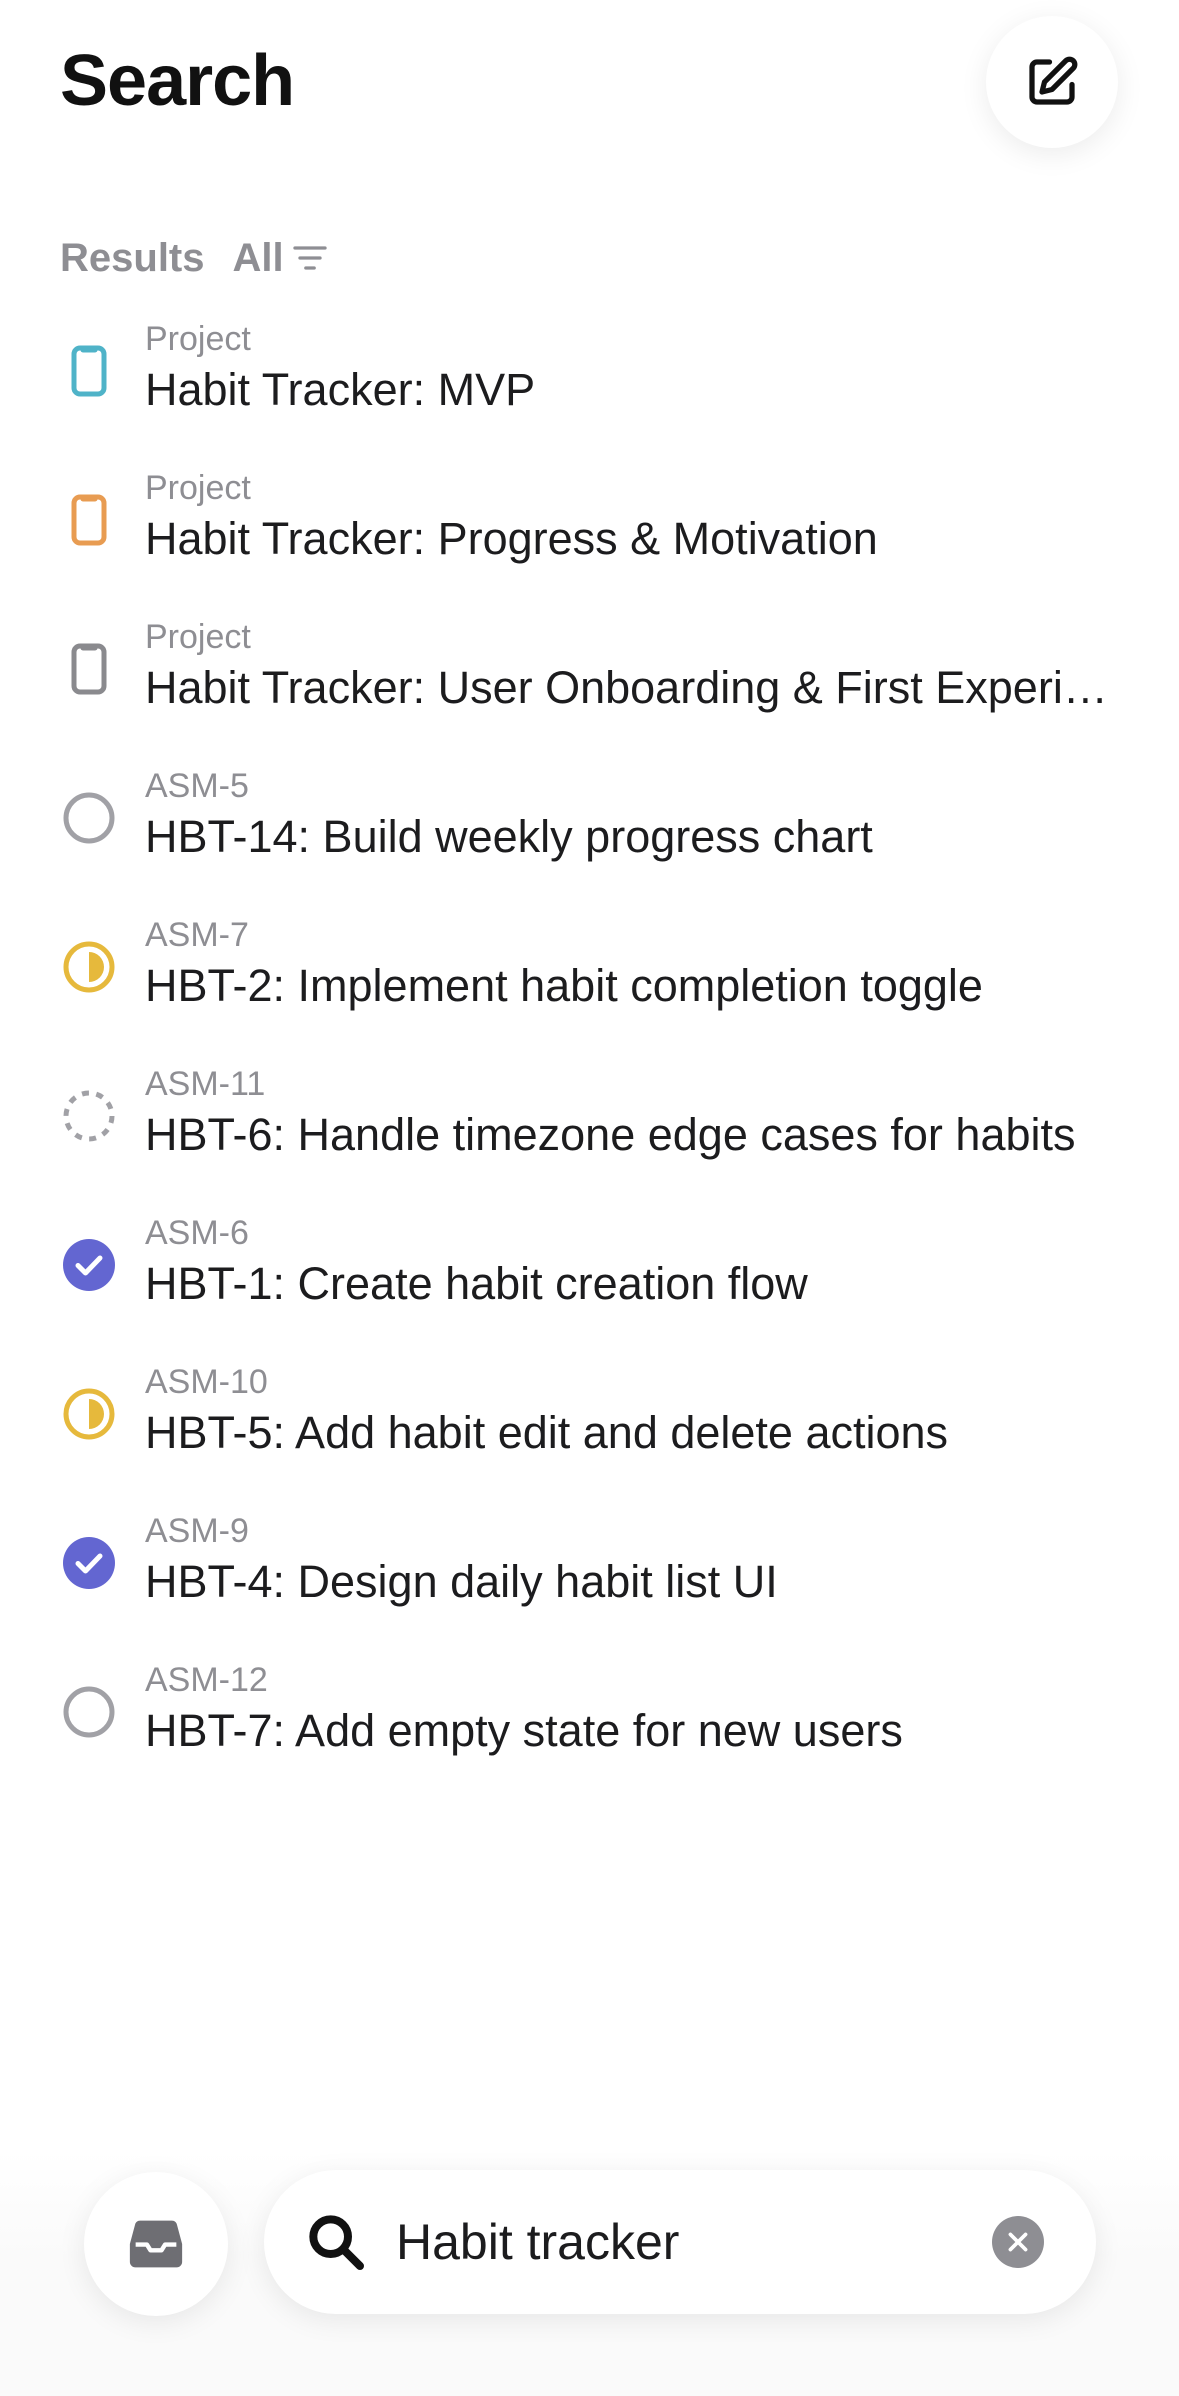 The width and height of the screenshot is (1179, 2396). I want to click on results-label: Results, so click(132, 257).